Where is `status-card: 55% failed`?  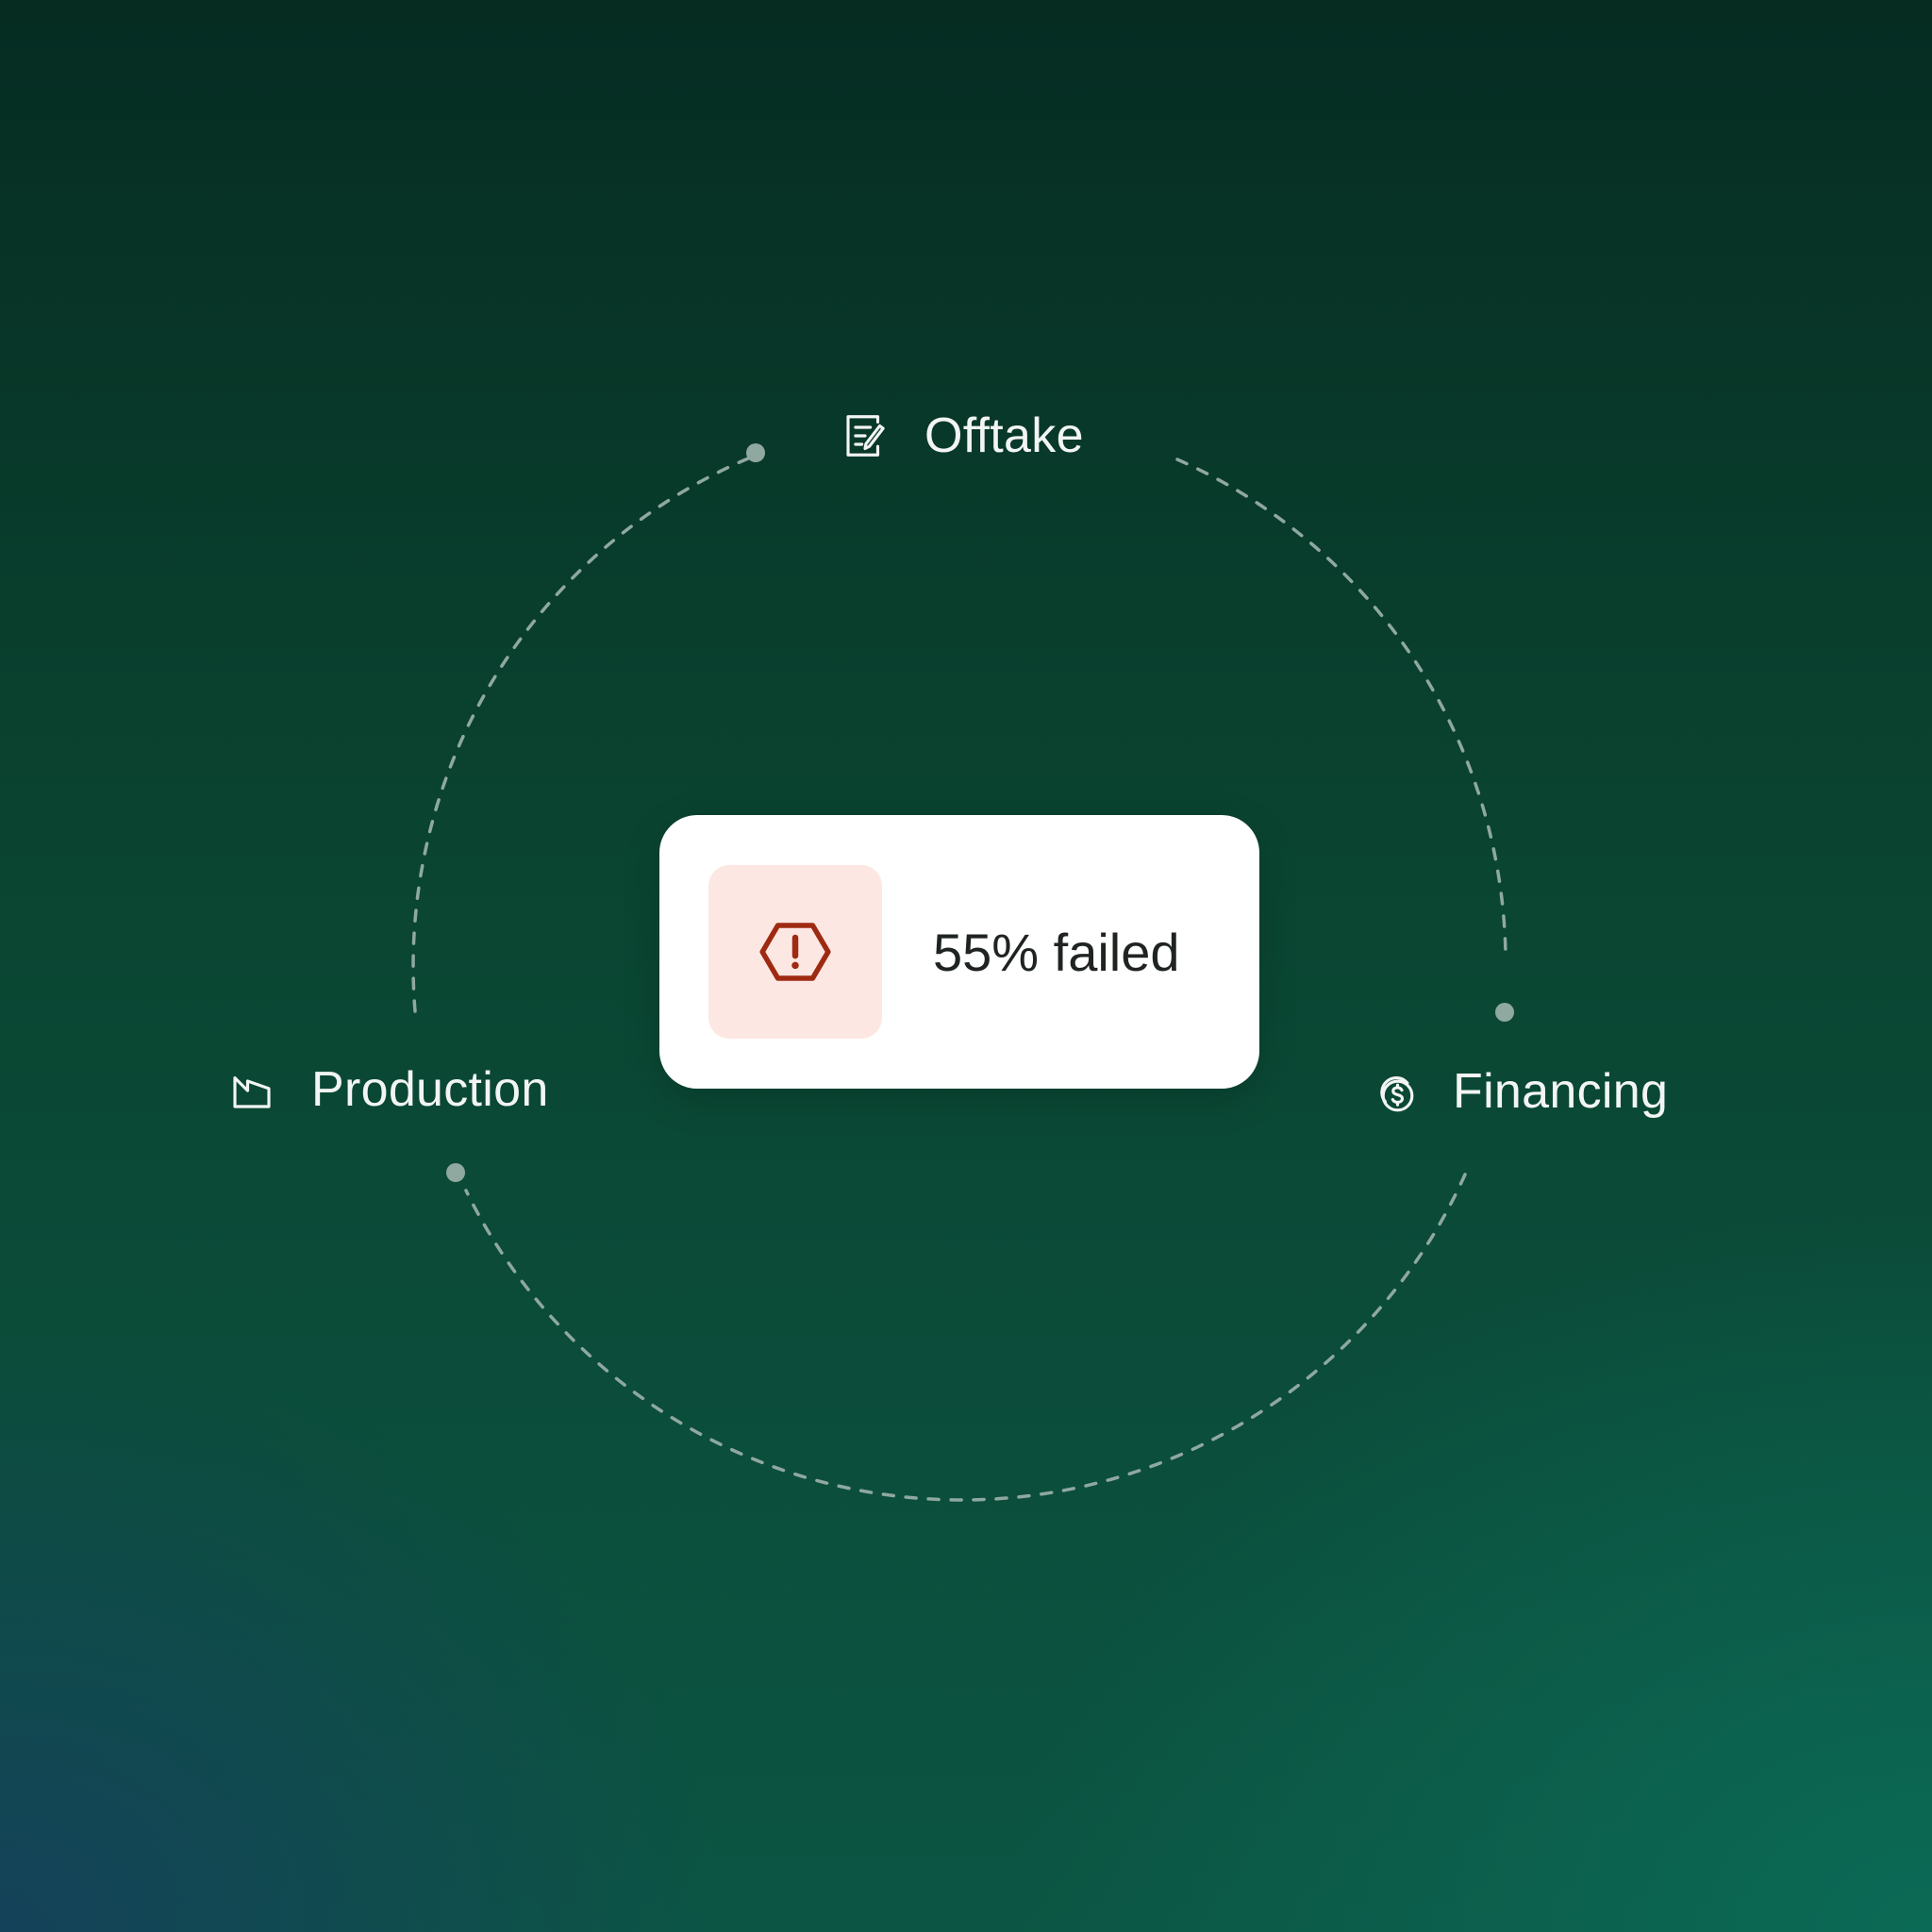
status-card: 55% failed is located at coordinates (959, 952).